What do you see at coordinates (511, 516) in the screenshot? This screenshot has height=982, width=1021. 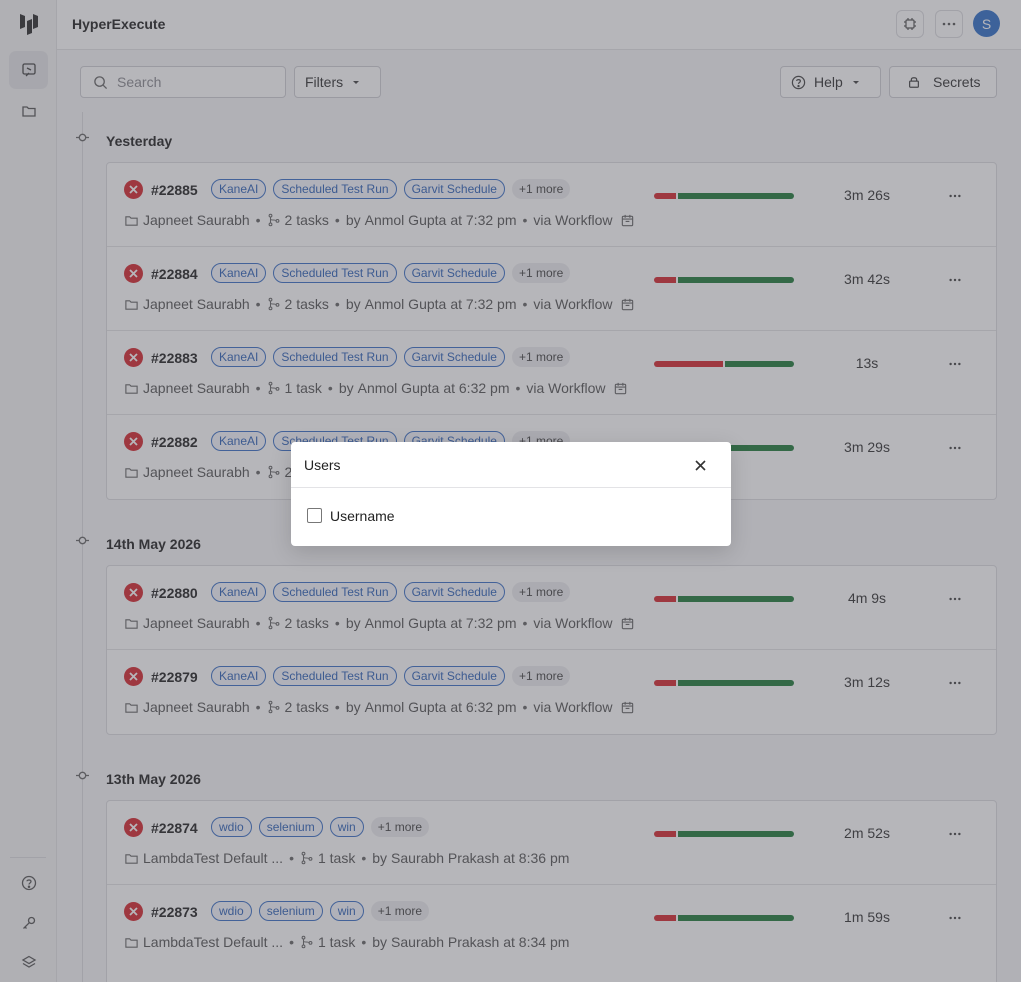 I see `dialog-body: Username` at bounding box center [511, 516].